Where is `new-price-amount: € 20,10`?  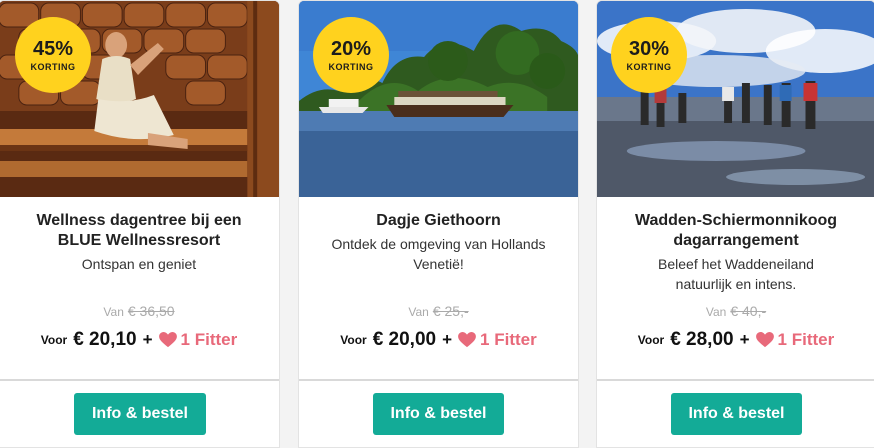 new-price-amount: € 20,10 is located at coordinates (105, 339).